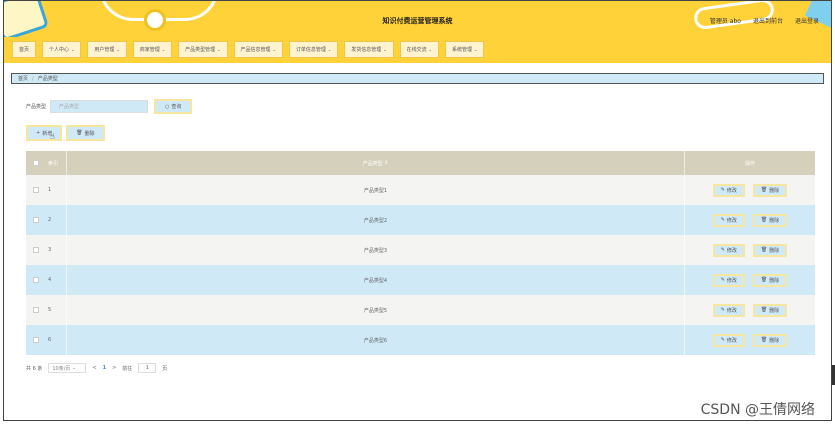 The image size is (835, 425). What do you see at coordinates (104, 368) in the screenshot?
I see `pager-current-page: 1` at bounding box center [104, 368].